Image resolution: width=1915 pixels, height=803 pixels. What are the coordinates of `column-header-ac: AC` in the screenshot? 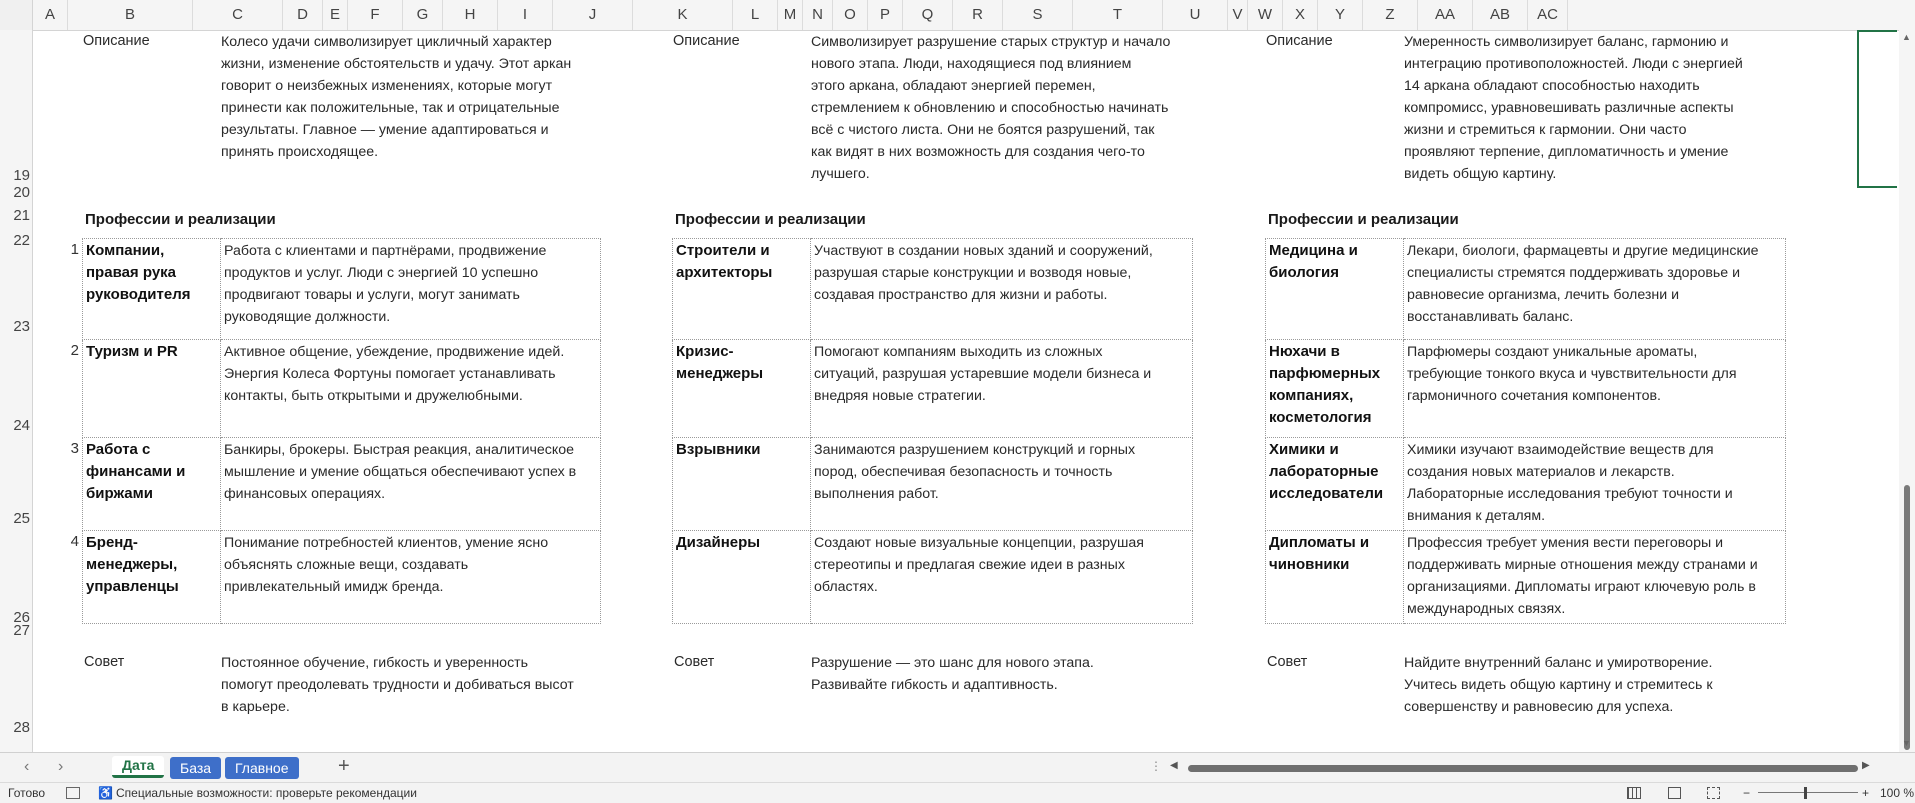 It's located at (1548, 15).